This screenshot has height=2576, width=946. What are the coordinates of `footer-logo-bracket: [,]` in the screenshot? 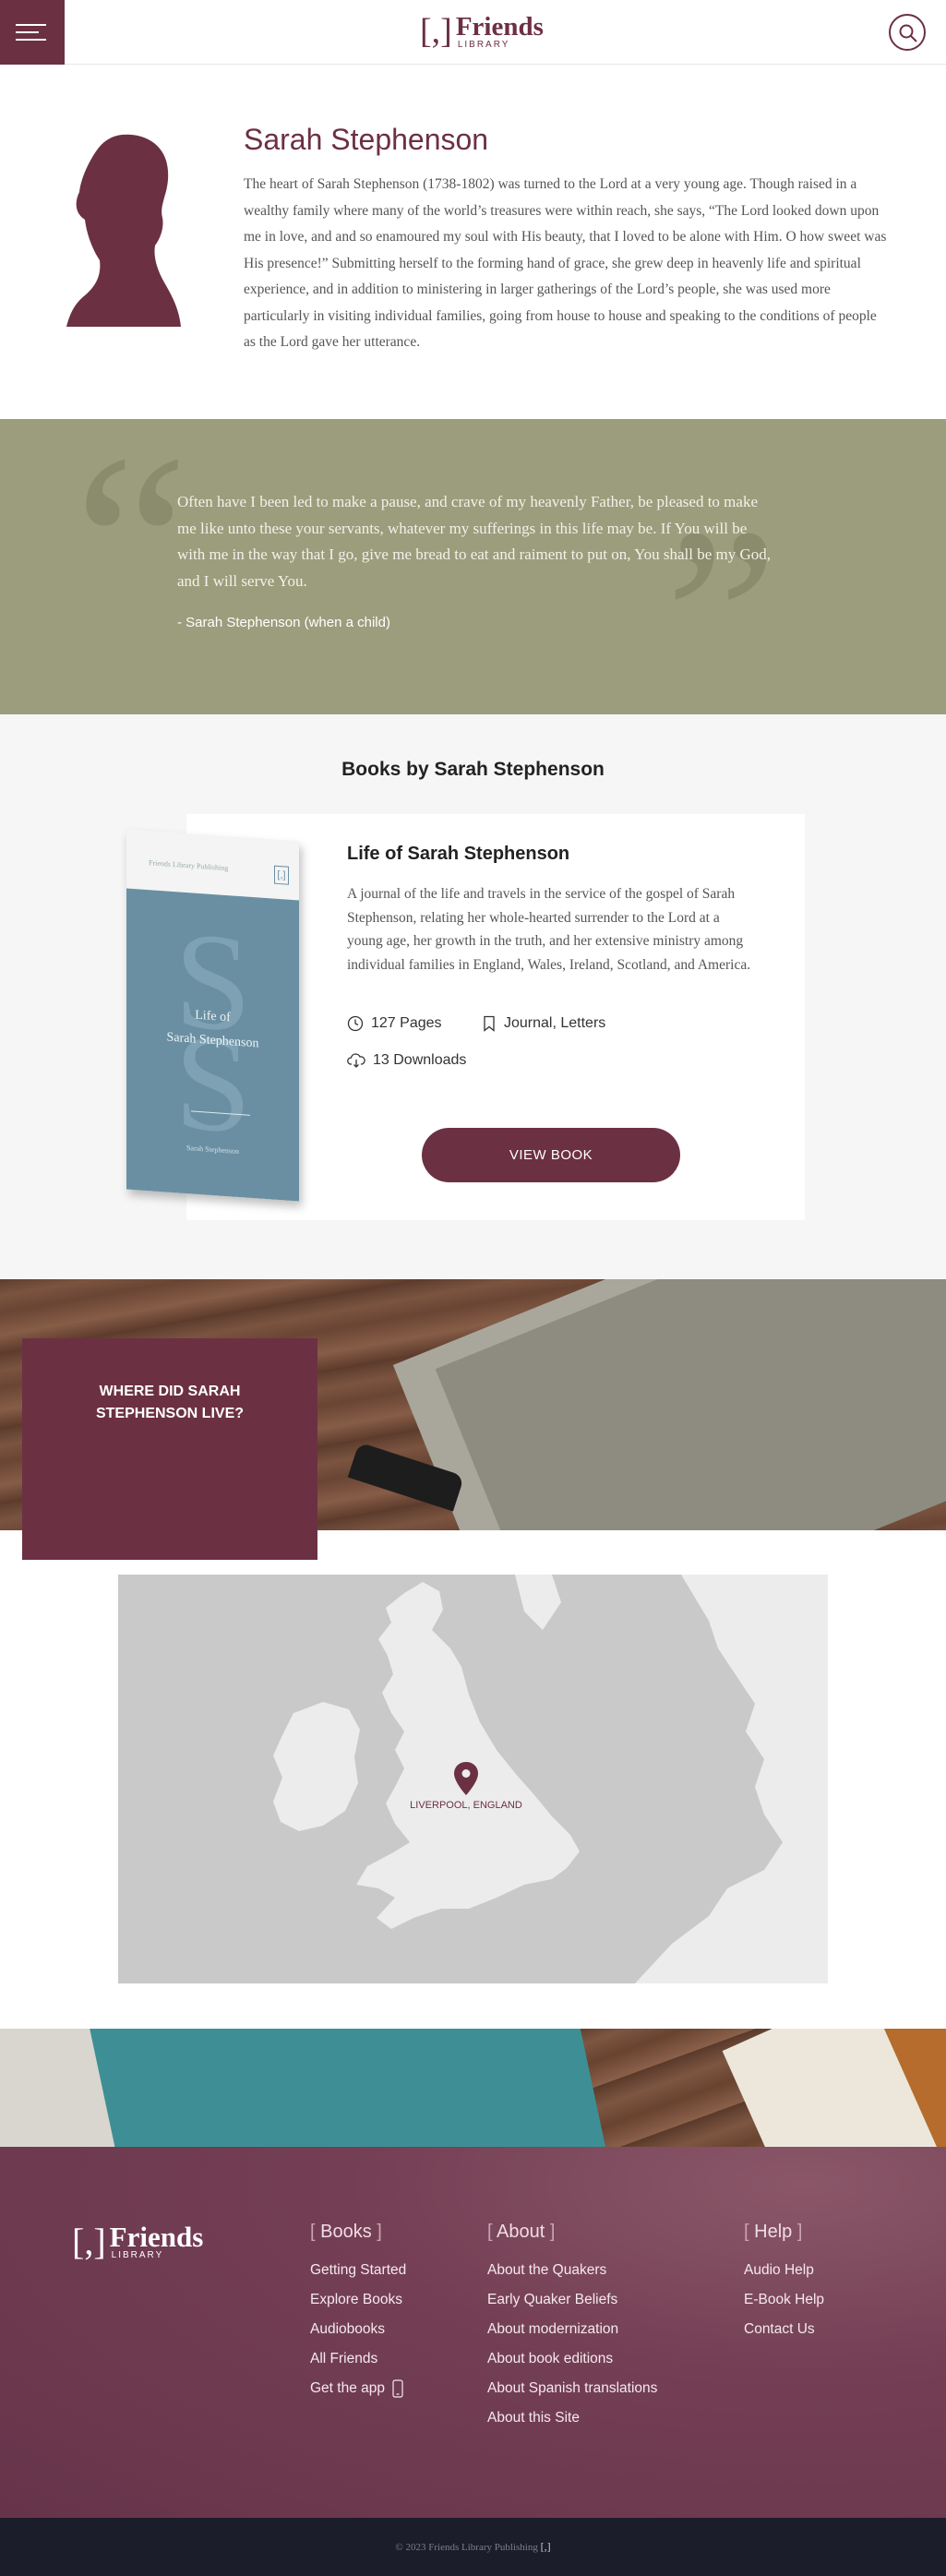 It's located at (89, 2241).